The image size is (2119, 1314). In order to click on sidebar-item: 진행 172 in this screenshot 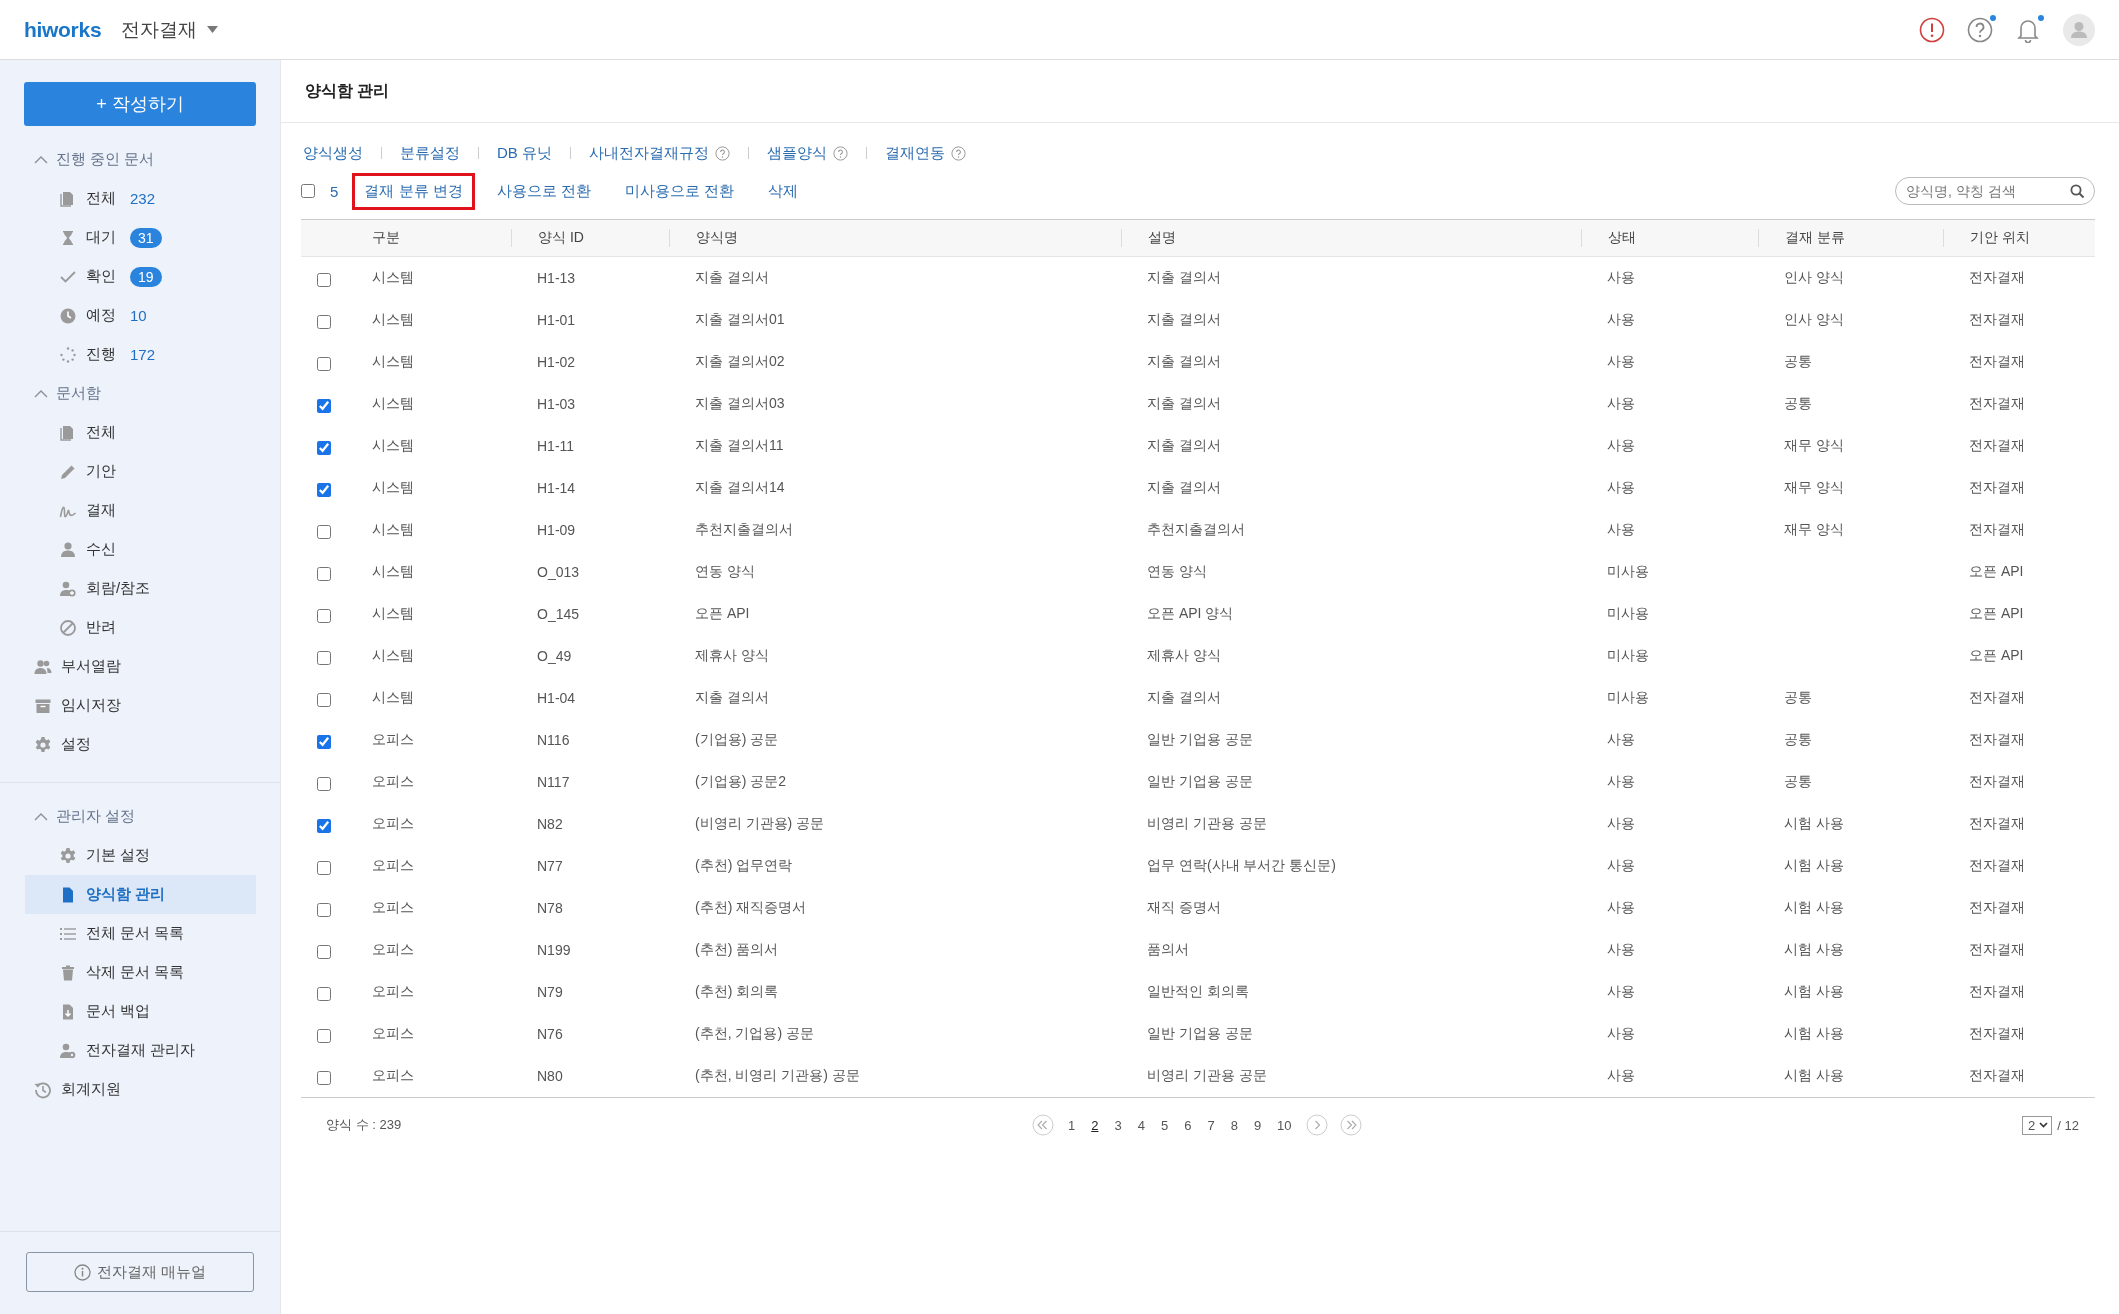, I will do `click(140, 354)`.